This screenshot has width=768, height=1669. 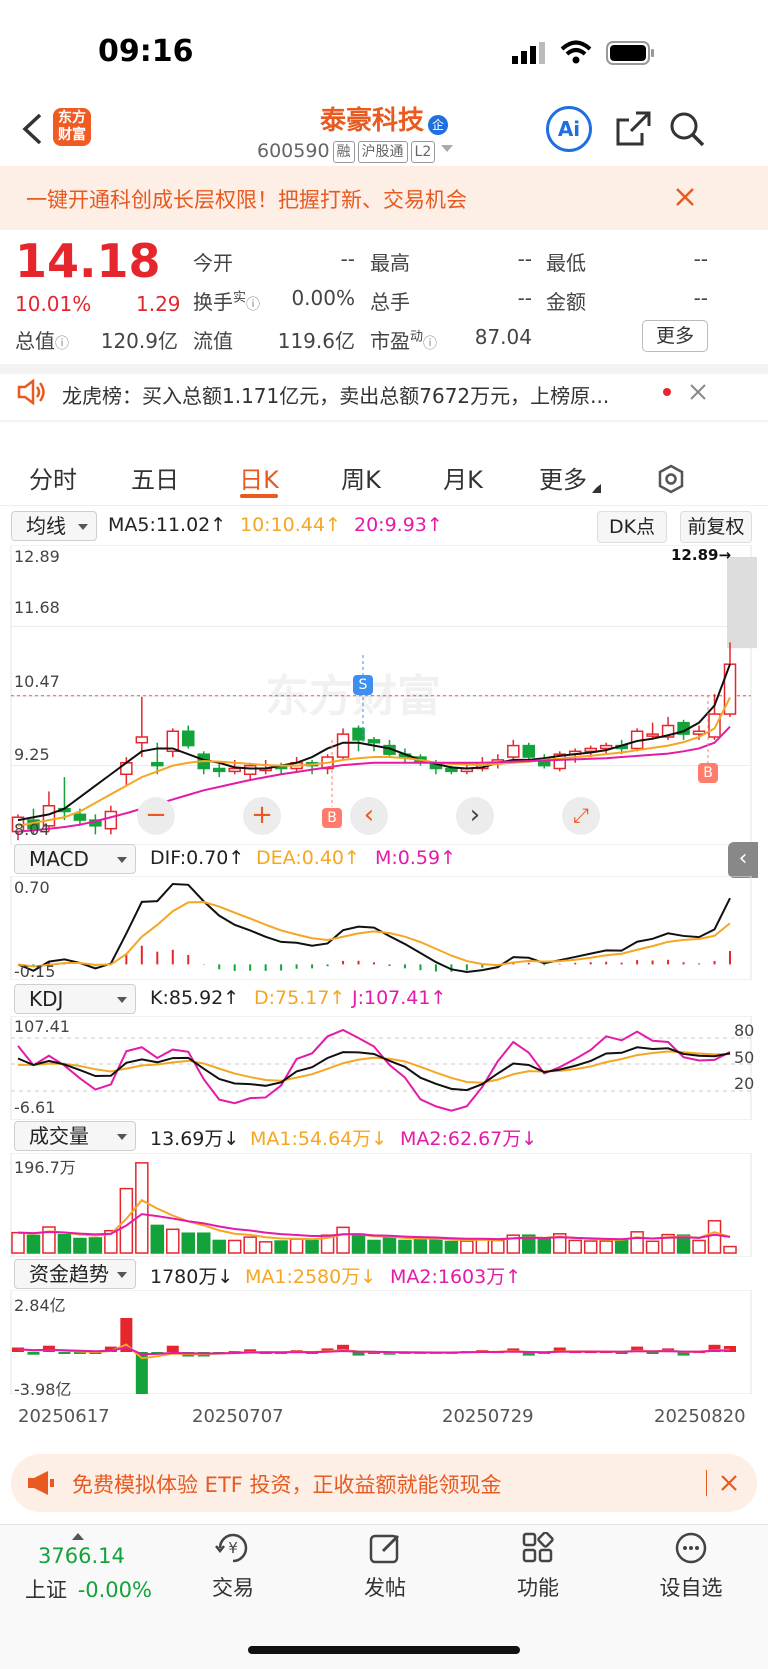 What do you see at coordinates (156, 816) in the screenshot?
I see `zoom-out-button: −` at bounding box center [156, 816].